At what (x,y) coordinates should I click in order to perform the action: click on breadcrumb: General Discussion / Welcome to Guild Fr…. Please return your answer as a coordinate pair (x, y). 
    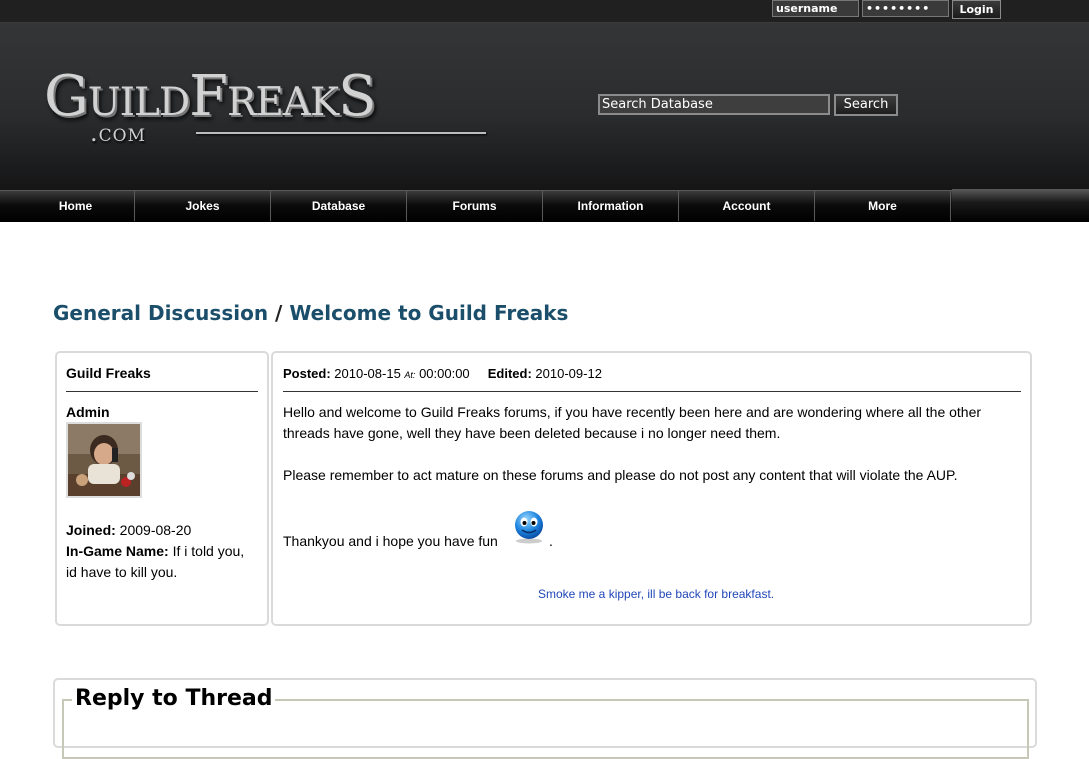
    Looking at the image, I should click on (310, 313).